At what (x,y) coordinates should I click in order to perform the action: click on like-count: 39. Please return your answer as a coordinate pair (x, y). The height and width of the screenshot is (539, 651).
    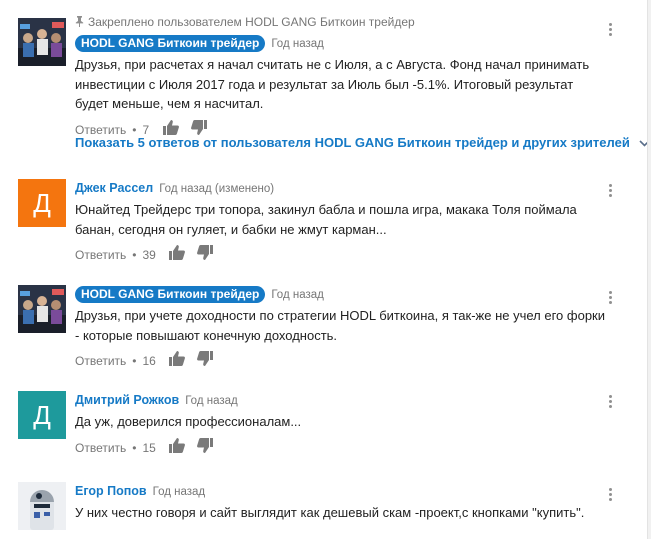
    Looking at the image, I should click on (149, 255).